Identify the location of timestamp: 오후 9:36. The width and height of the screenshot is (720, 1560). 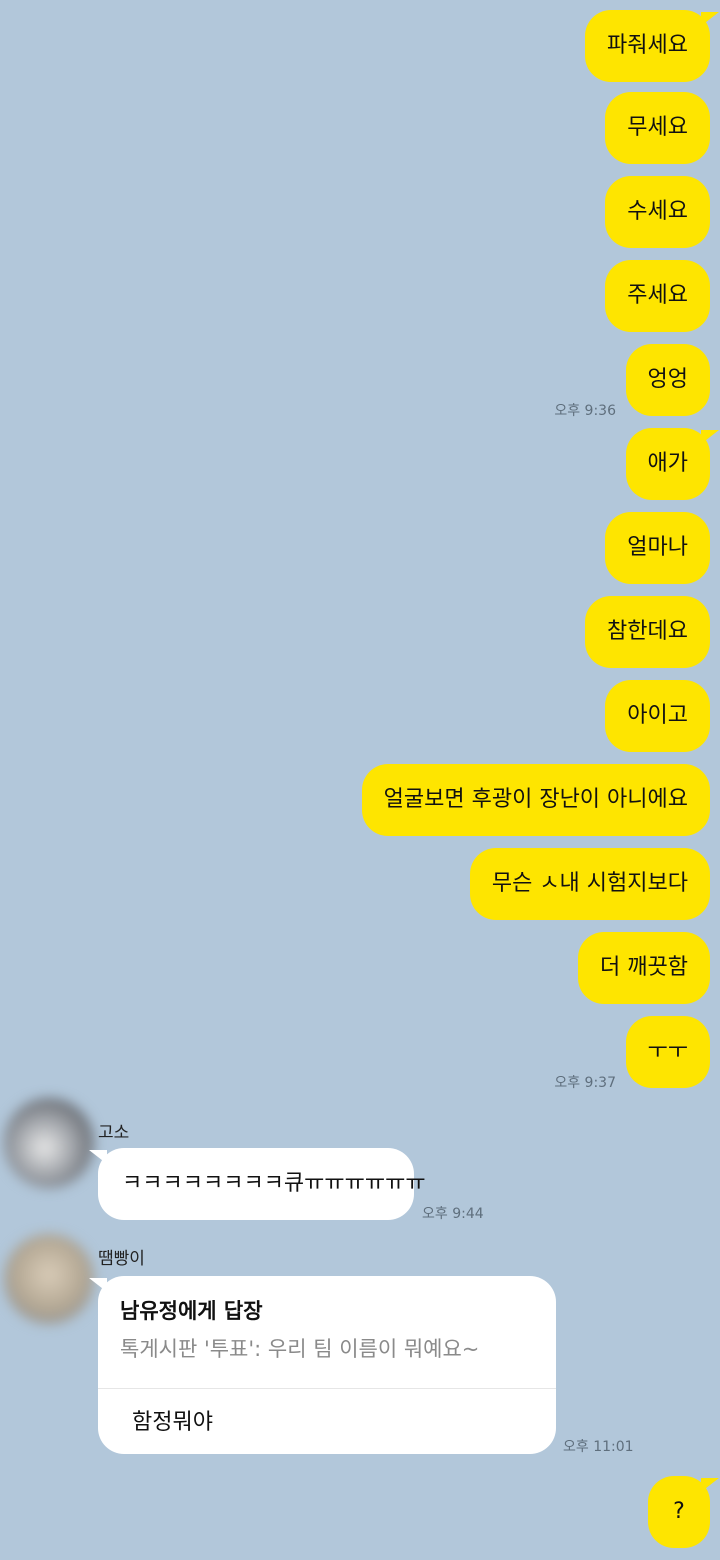
(585, 411).